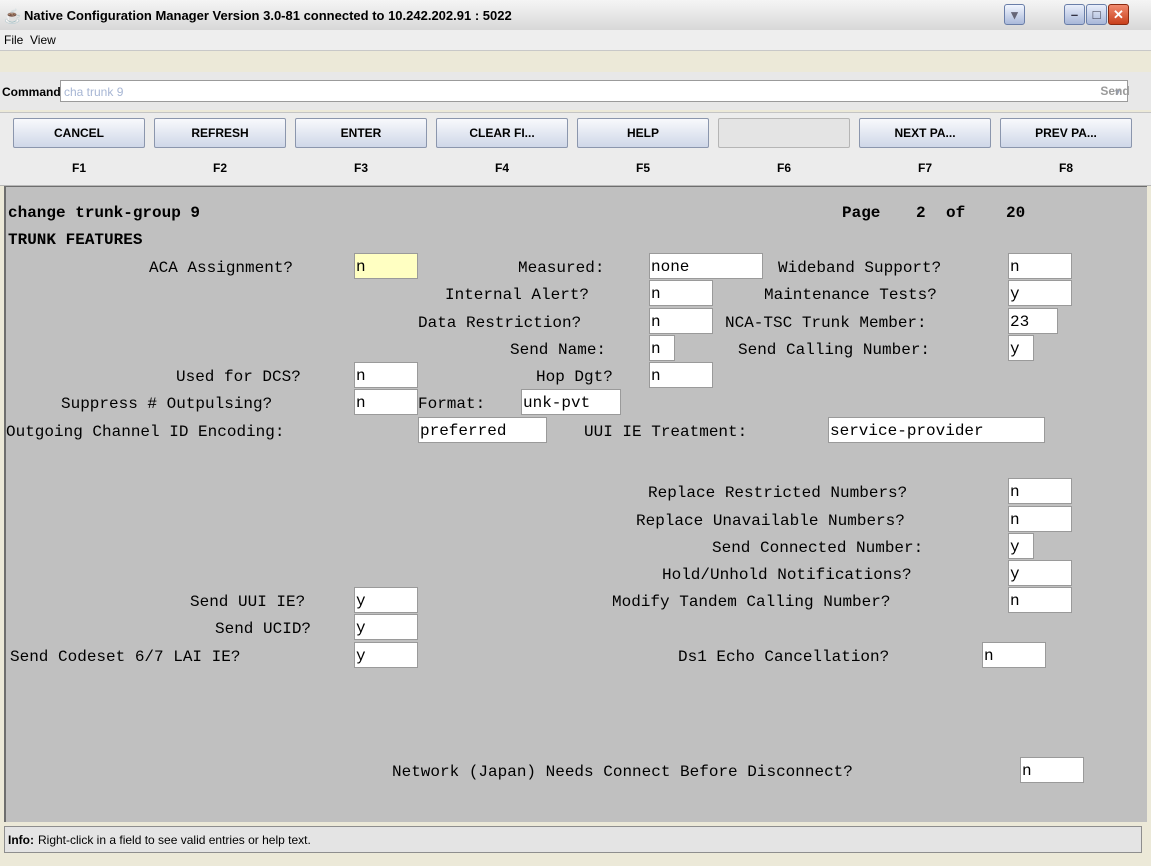  I want to click on format-label: Format:, so click(452, 404).